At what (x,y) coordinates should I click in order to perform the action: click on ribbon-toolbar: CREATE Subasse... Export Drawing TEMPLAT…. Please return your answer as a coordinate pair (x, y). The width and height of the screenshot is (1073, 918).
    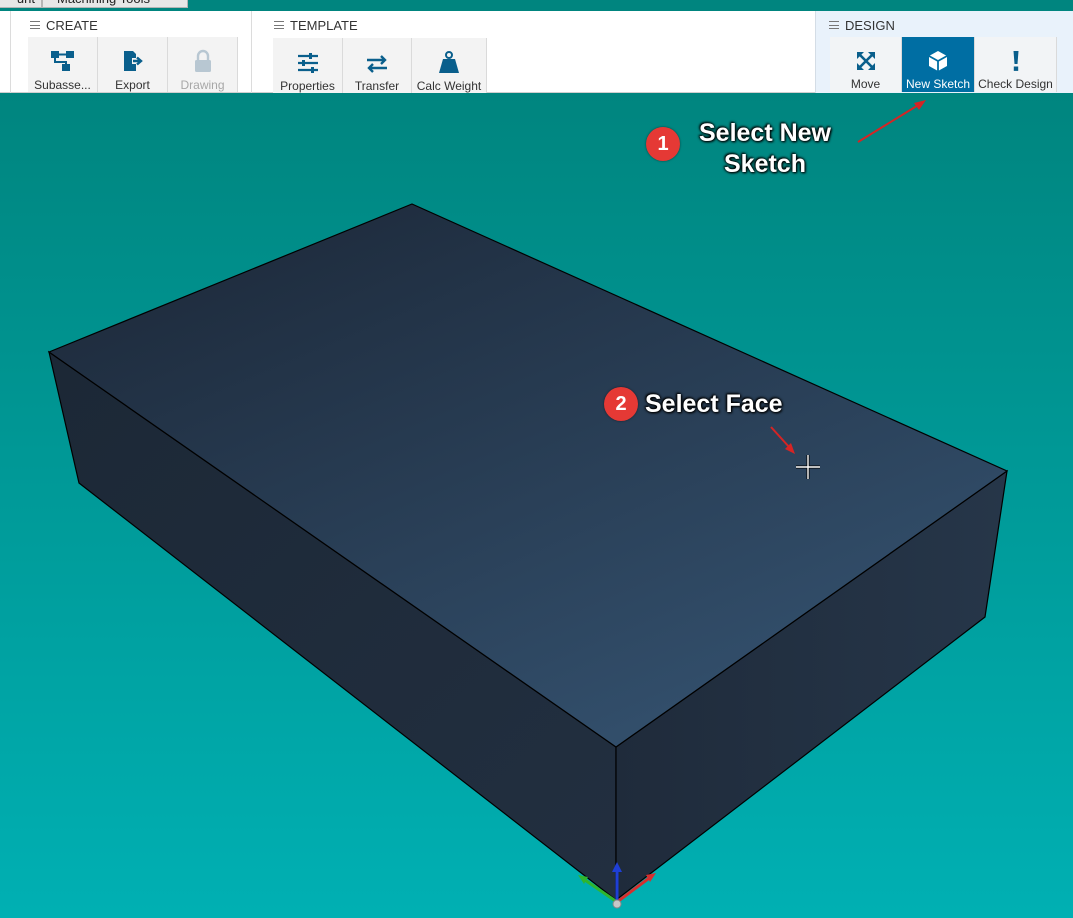
    Looking at the image, I should click on (536, 52).